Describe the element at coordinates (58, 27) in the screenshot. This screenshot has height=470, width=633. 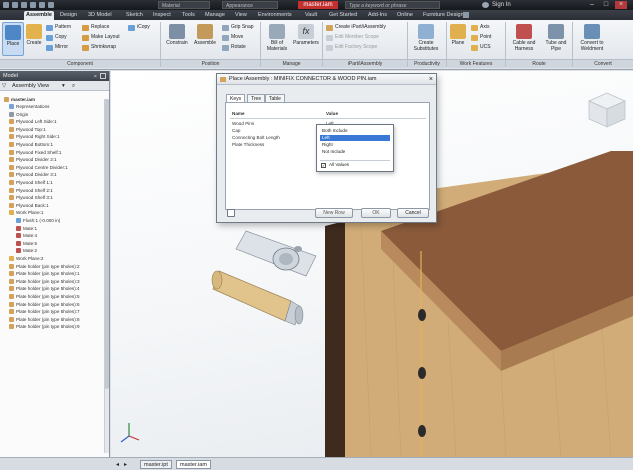
I see `pattern-button: Pattern` at that location.